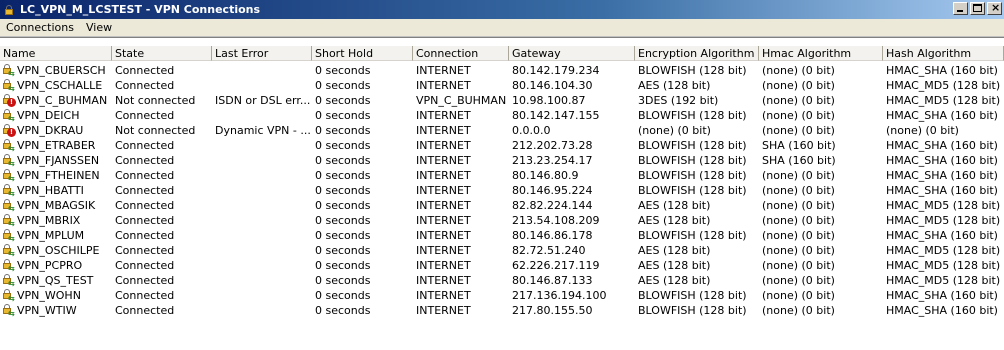  What do you see at coordinates (50, 190) in the screenshot?
I see `row-name-label: VPN_HBATTI` at bounding box center [50, 190].